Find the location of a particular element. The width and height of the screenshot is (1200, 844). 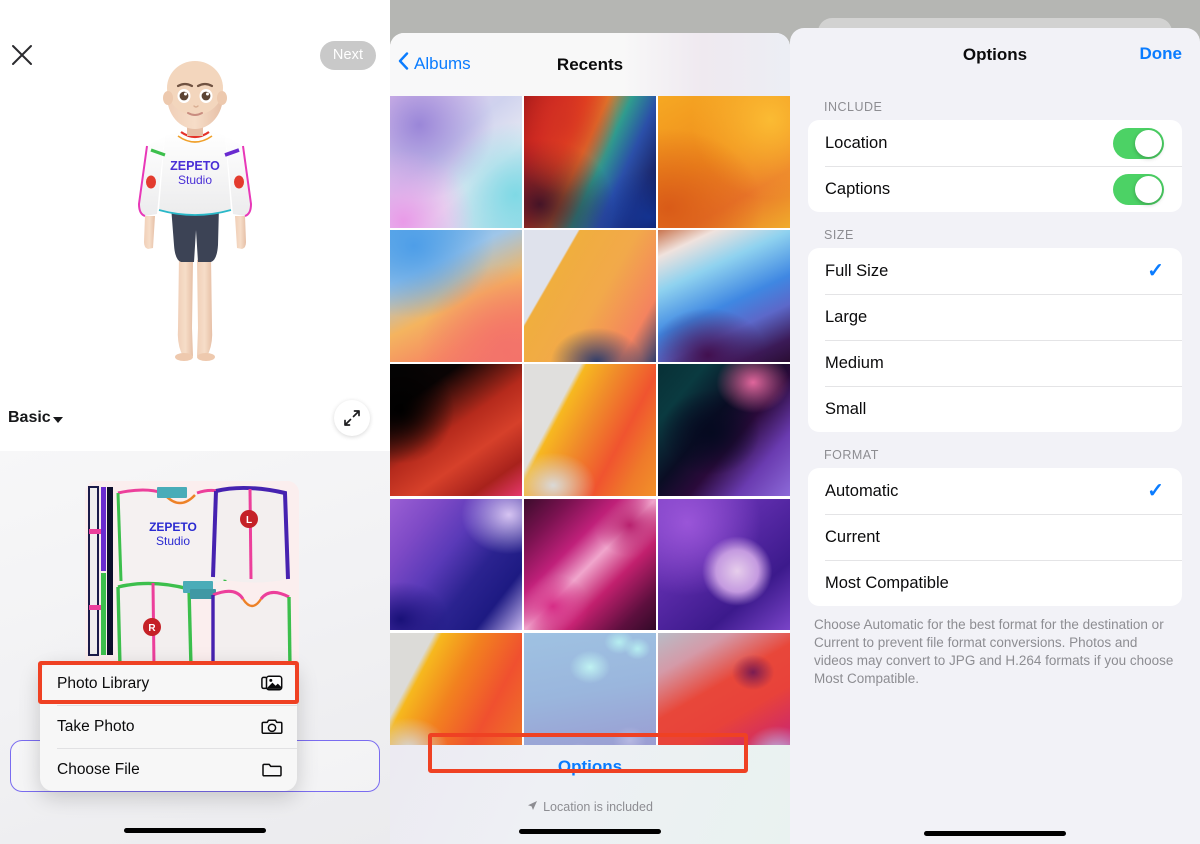

row-large: Large is located at coordinates (995, 317).